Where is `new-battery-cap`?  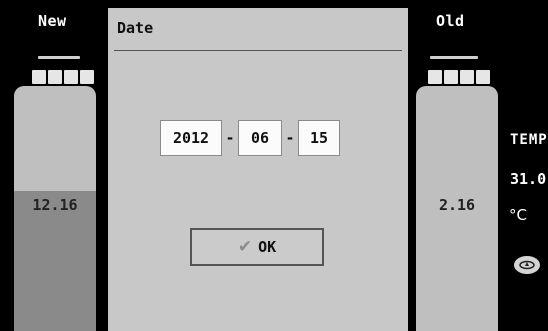 new-battery-cap is located at coordinates (63, 77).